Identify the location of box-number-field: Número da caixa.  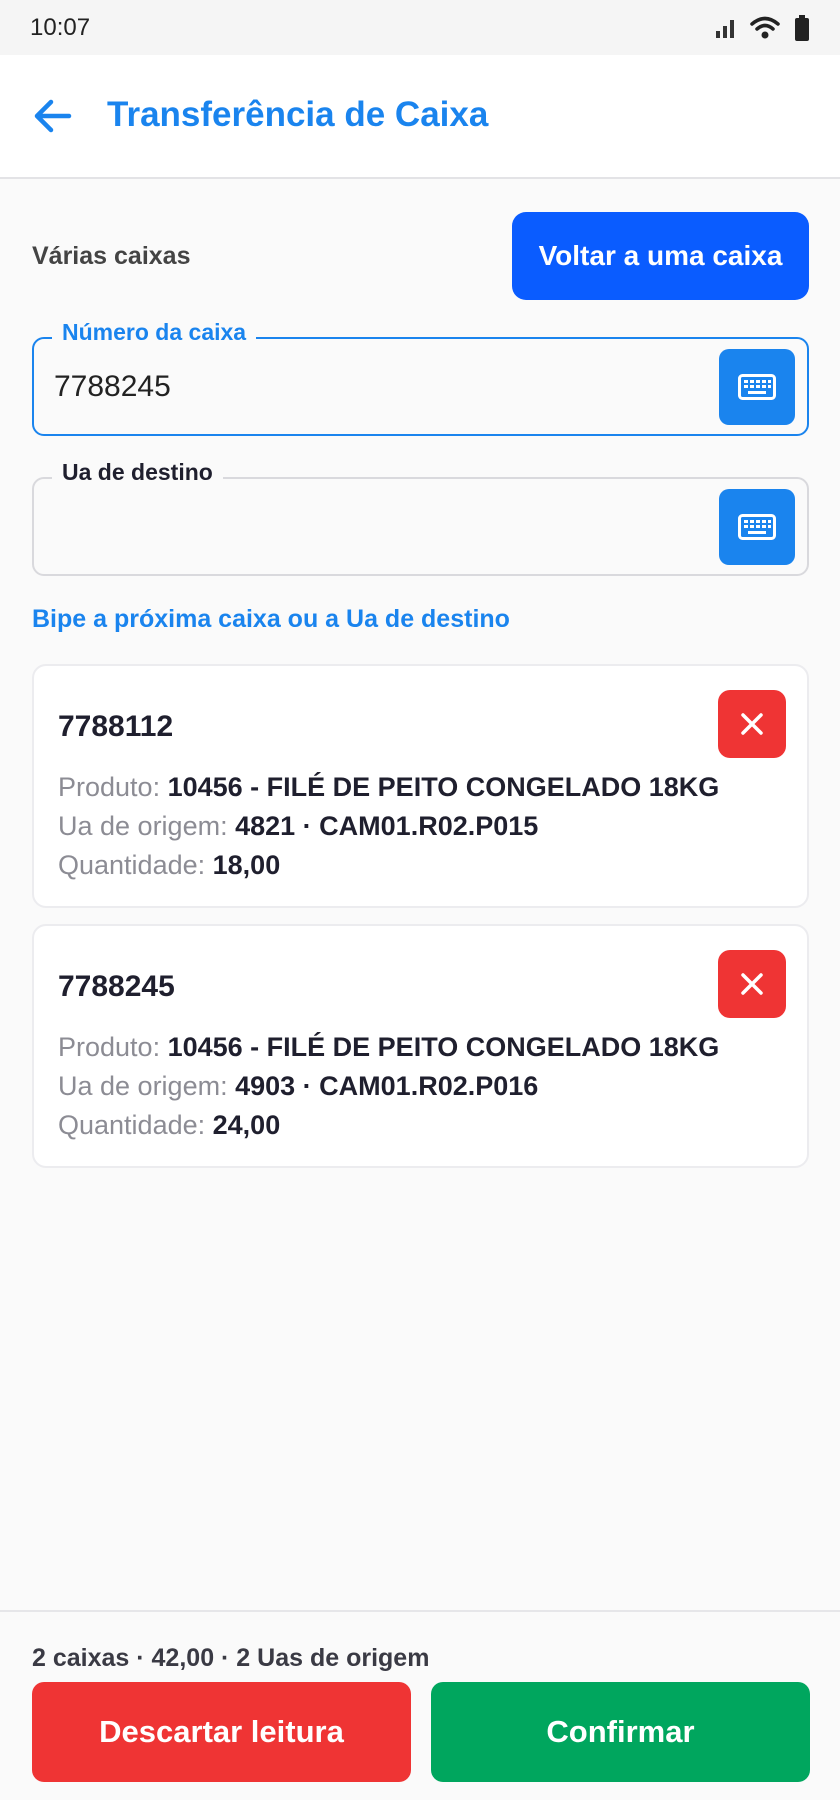
(420, 377).